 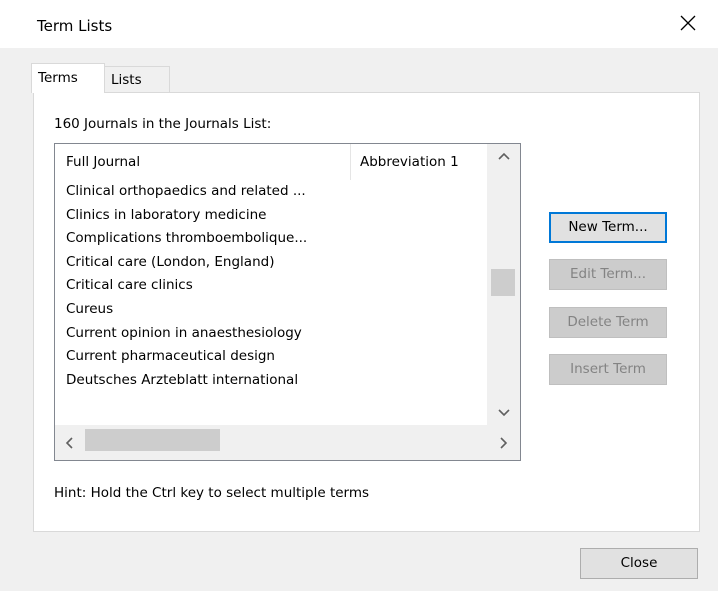 What do you see at coordinates (608, 369) in the screenshot?
I see `insert-term-button: Insert Term` at bounding box center [608, 369].